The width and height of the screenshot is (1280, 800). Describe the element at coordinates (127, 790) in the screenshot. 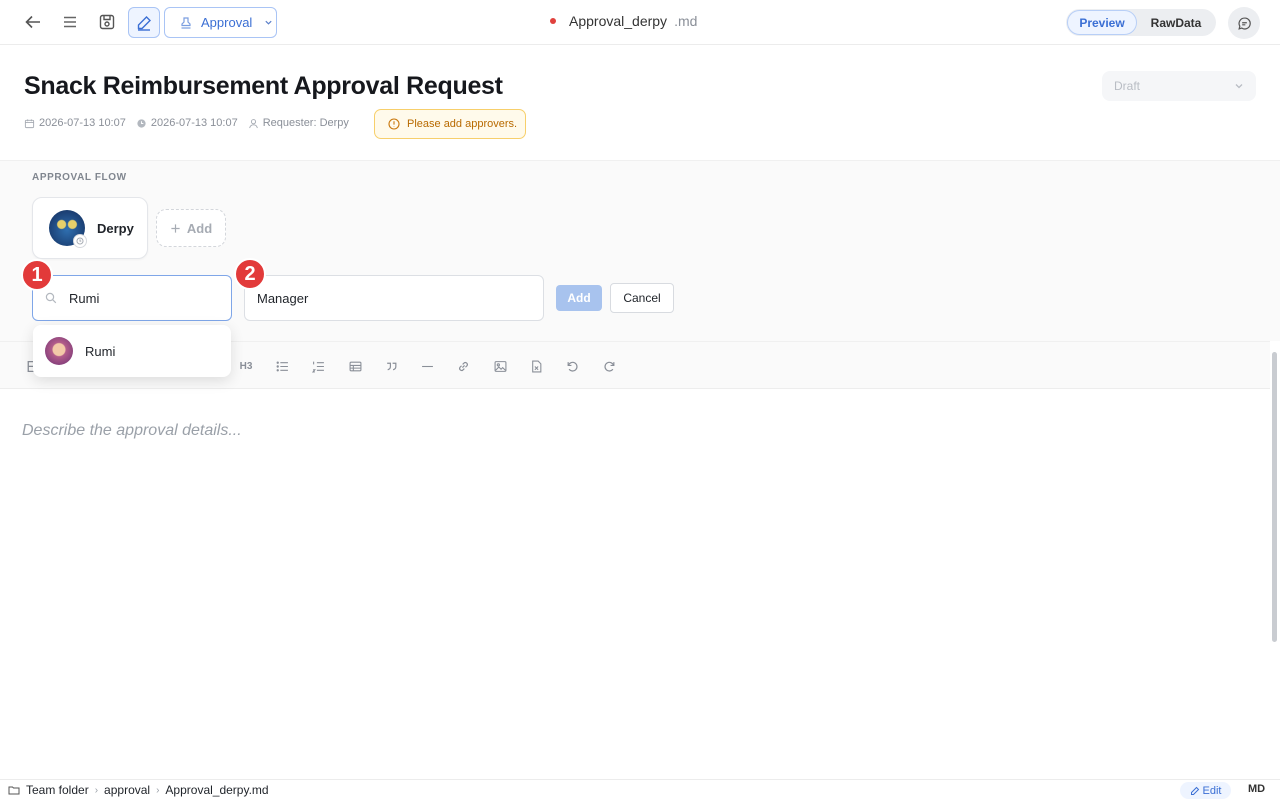

I see `breadcrumb-approval: approval` at that location.